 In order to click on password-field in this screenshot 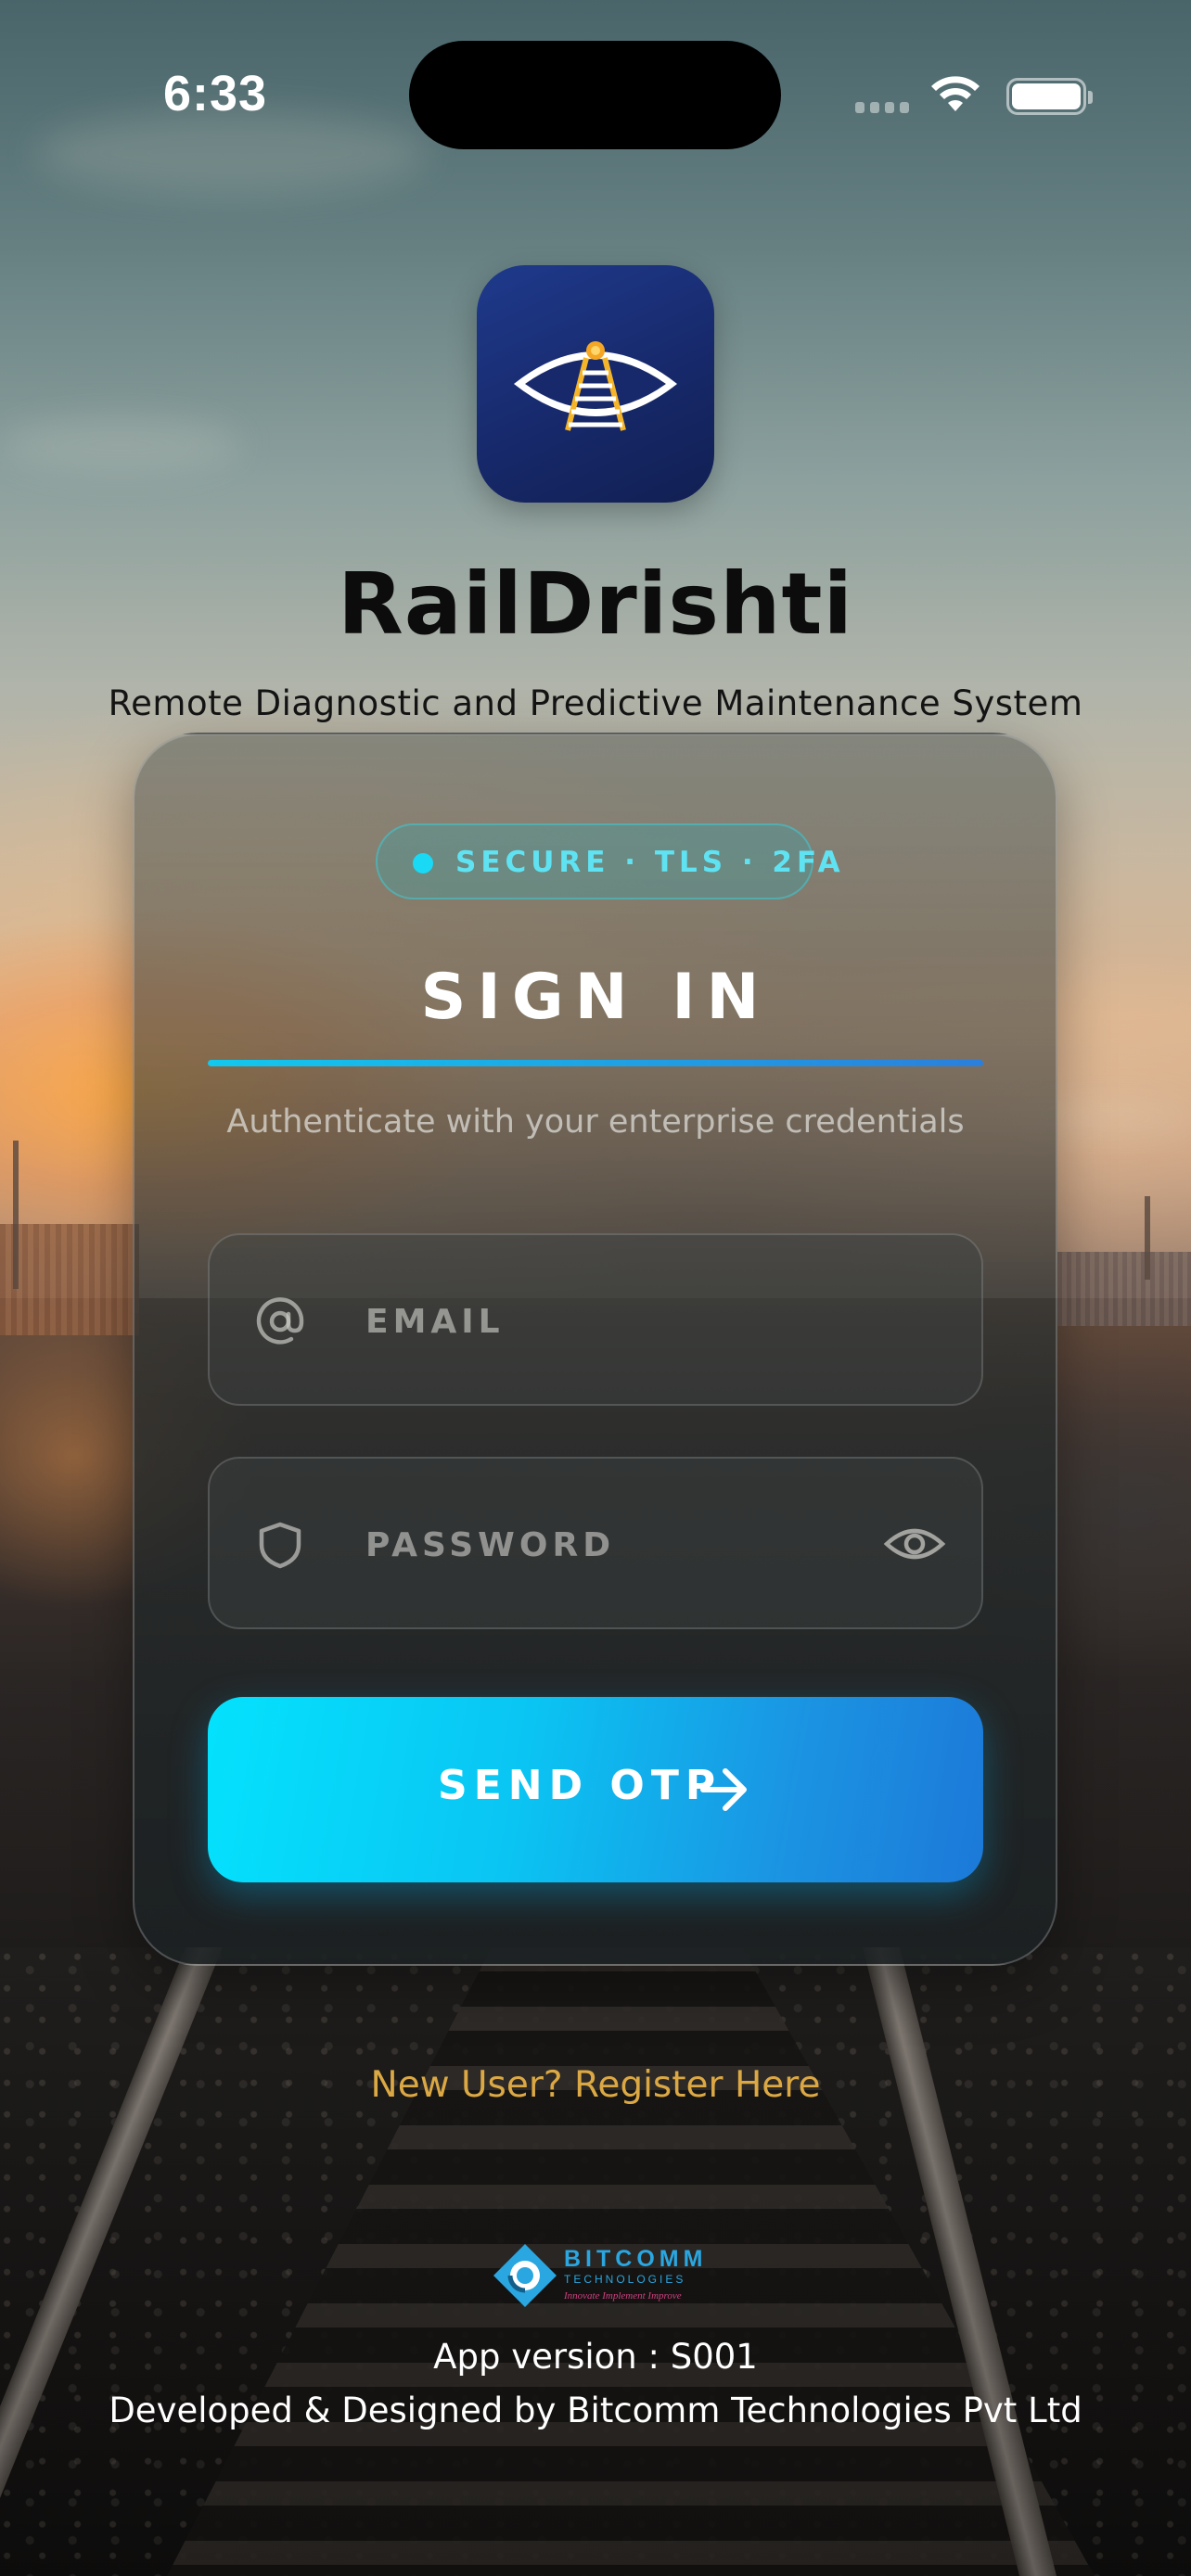, I will do `click(595, 1543)`.